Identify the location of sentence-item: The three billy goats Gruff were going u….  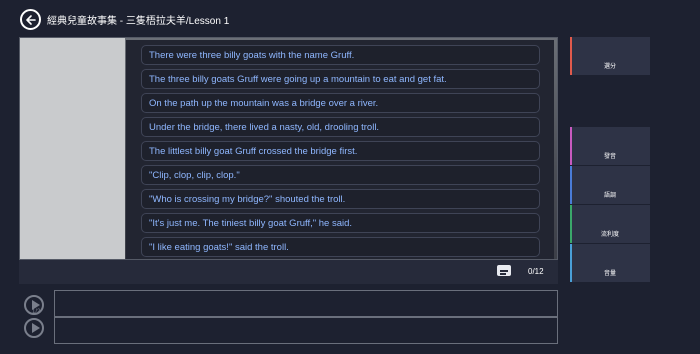
(340, 79).